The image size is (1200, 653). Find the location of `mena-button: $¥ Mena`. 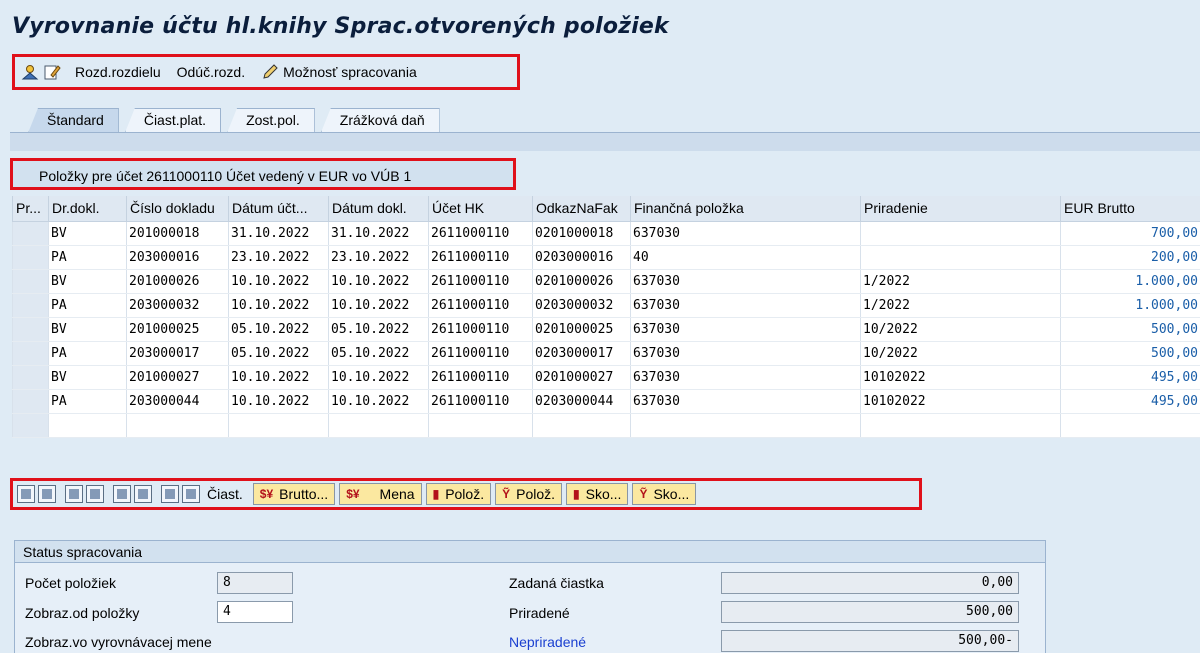

mena-button: $¥ Mena is located at coordinates (380, 494).